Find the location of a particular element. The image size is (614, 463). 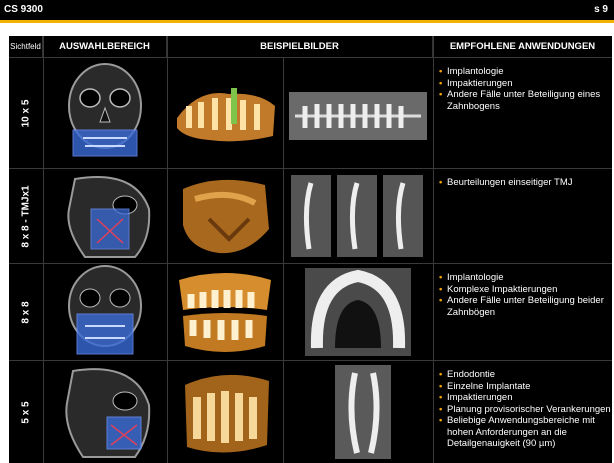

header-fov: Sichtfeld is located at coordinates (26, 46).